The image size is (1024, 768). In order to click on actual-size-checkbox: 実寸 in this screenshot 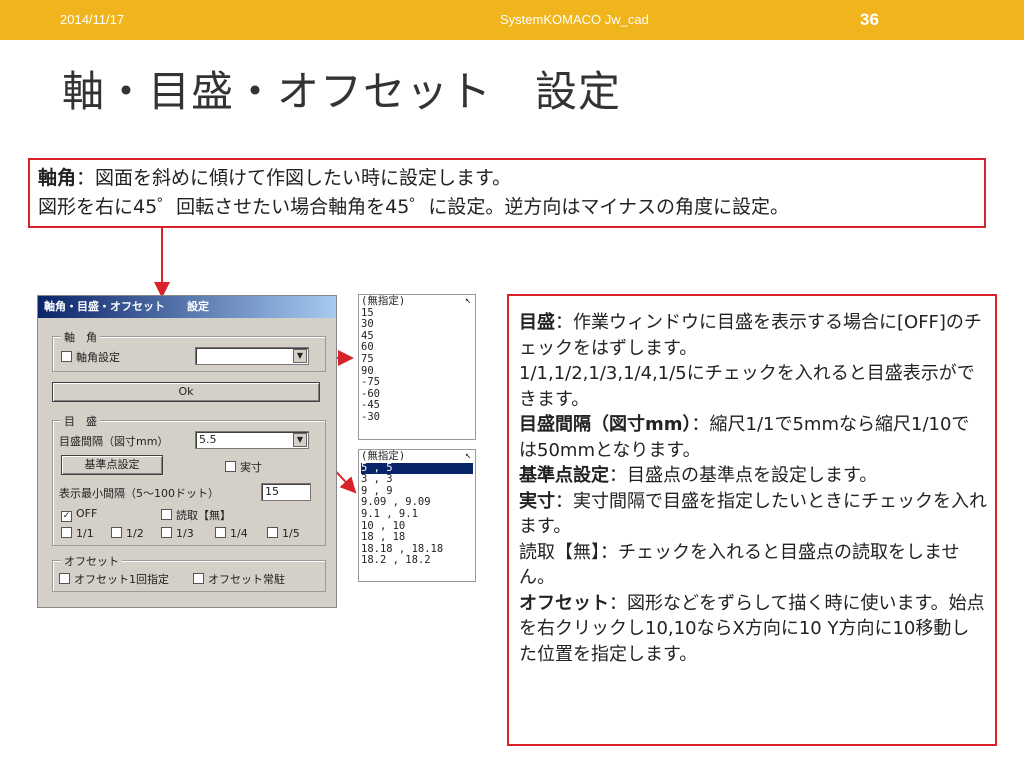, I will do `click(243, 467)`.